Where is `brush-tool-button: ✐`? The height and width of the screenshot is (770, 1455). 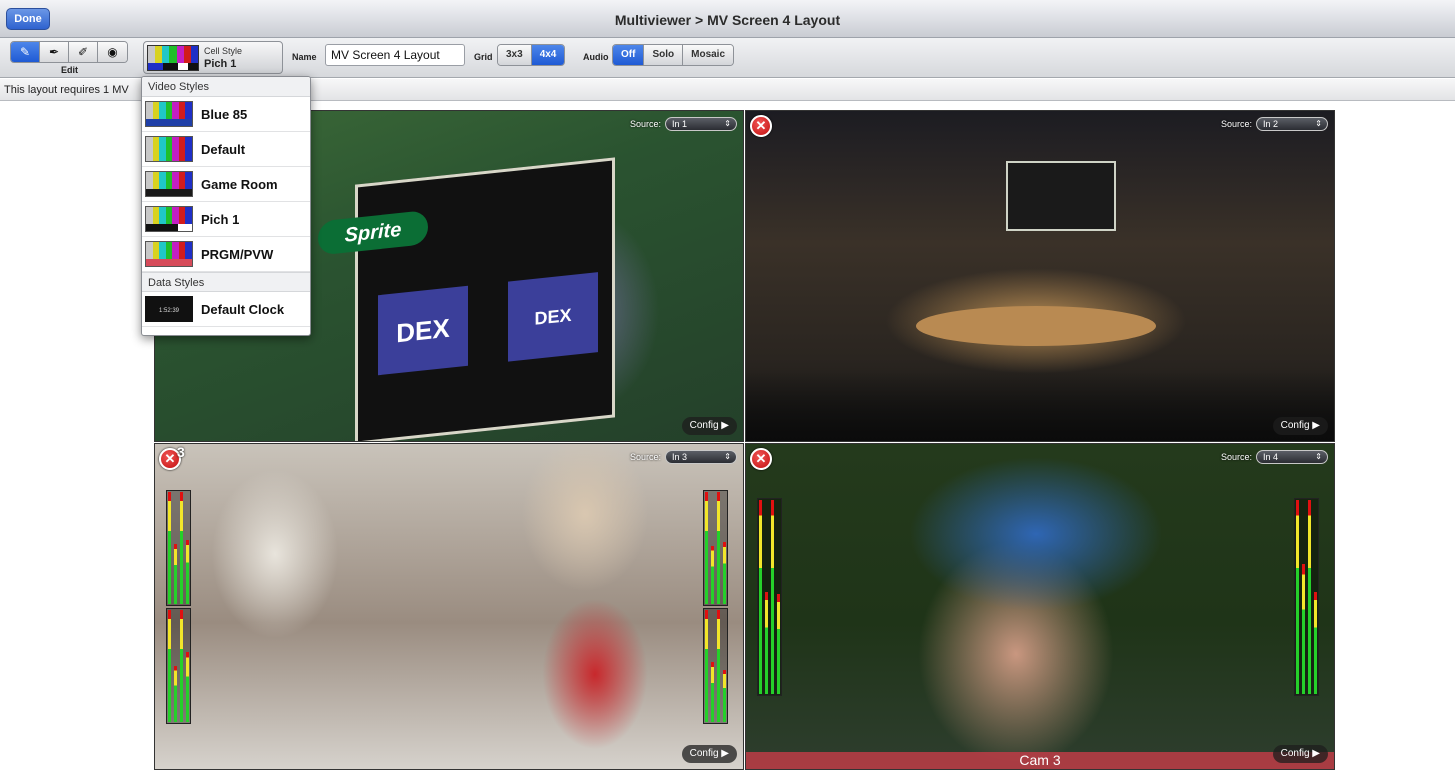
brush-tool-button: ✐ is located at coordinates (83, 52).